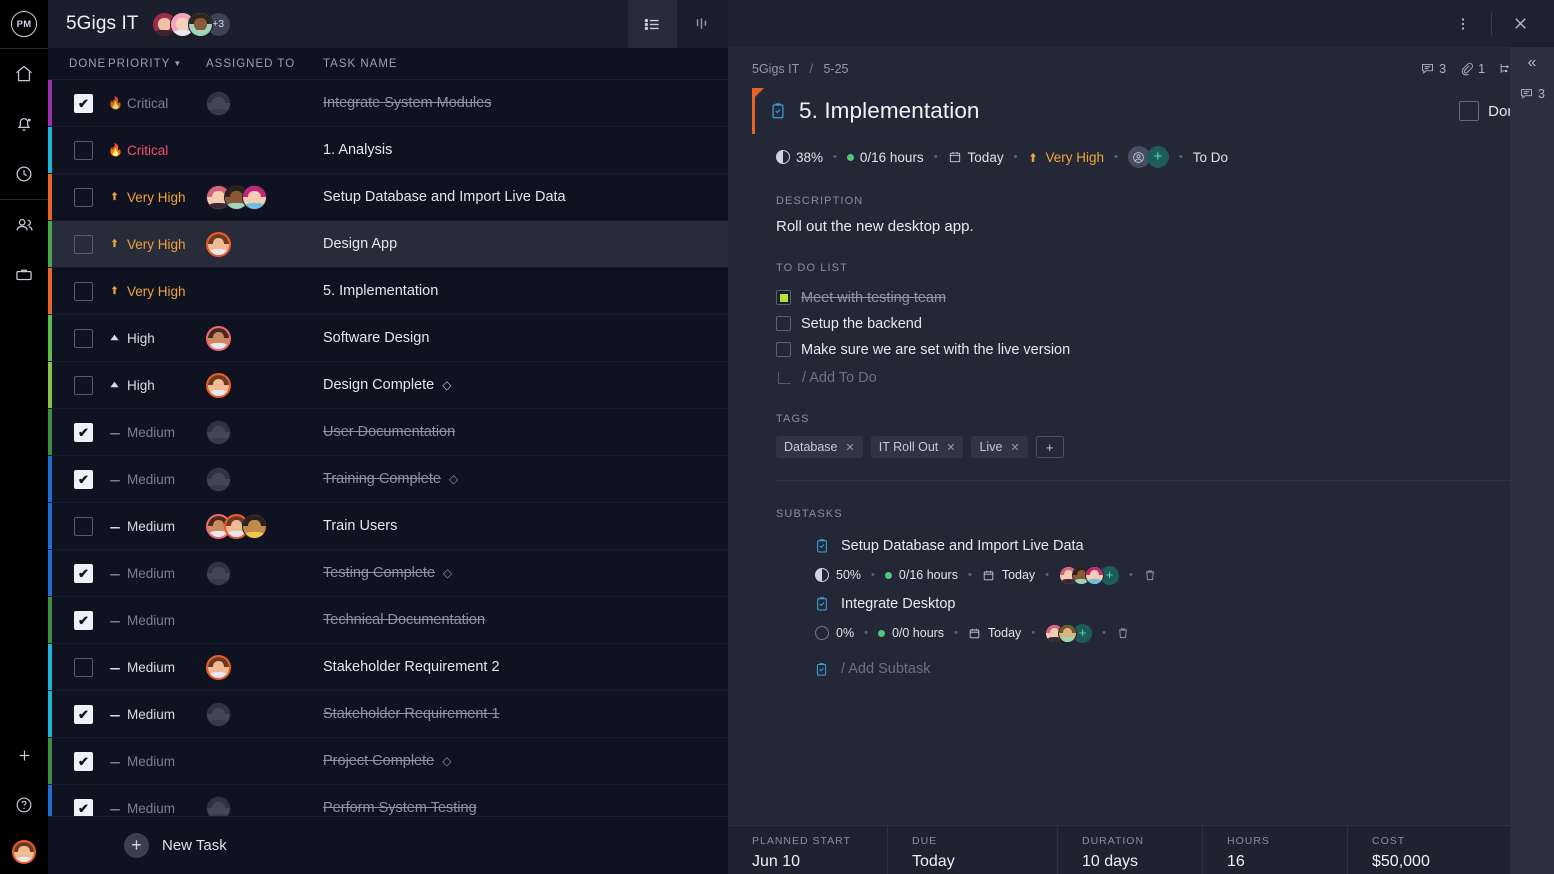 This screenshot has width=1554, height=874. What do you see at coordinates (1210, 157) in the screenshot?
I see `status-meta: To Do` at bounding box center [1210, 157].